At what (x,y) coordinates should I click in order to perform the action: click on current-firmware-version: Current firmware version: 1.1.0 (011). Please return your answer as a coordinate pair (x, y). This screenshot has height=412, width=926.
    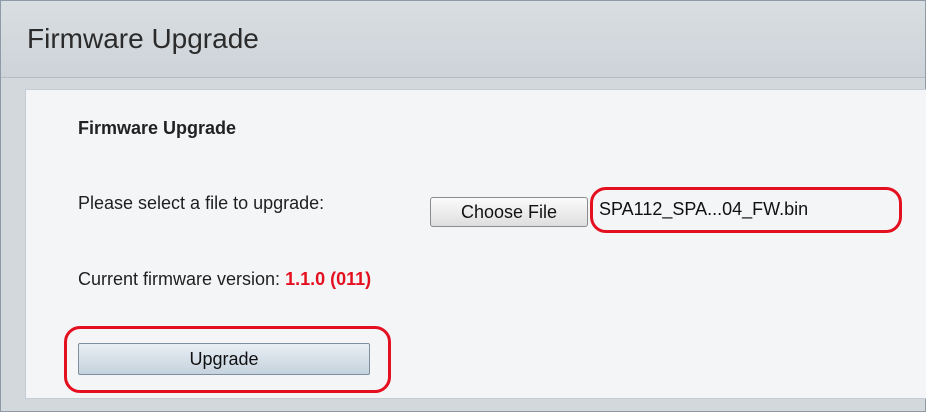
    Looking at the image, I should click on (224, 279).